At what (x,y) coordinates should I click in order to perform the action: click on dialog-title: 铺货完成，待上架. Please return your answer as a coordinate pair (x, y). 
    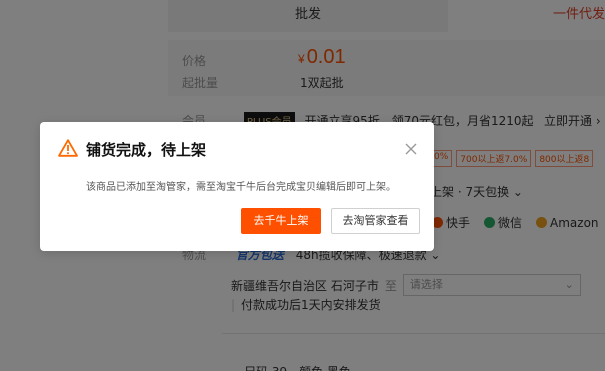
    Looking at the image, I should click on (146, 150).